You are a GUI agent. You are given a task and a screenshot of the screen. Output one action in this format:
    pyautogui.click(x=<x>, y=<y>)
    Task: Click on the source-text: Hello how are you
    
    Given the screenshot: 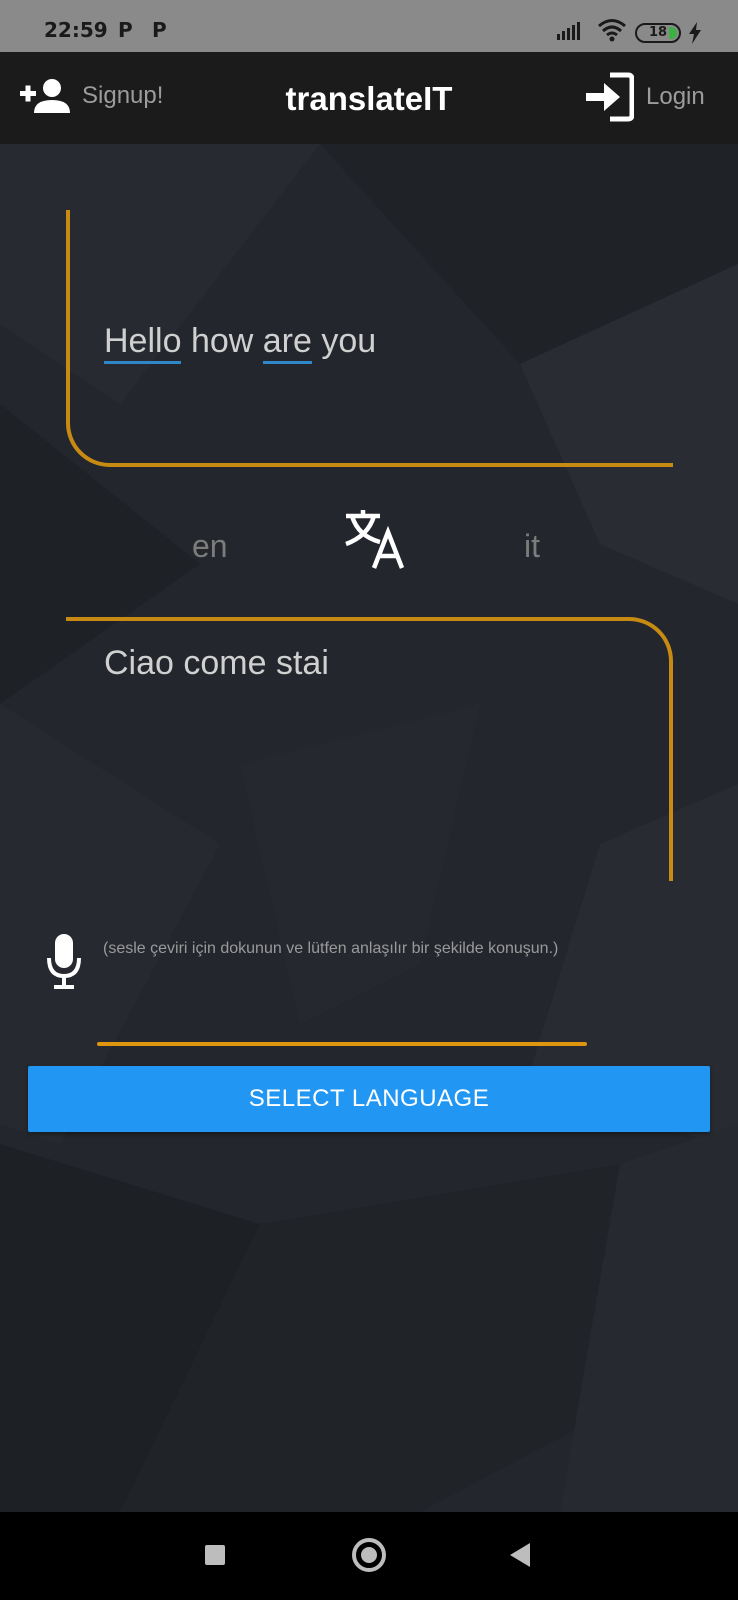 What is the action you would take?
    pyautogui.click(x=240, y=343)
    